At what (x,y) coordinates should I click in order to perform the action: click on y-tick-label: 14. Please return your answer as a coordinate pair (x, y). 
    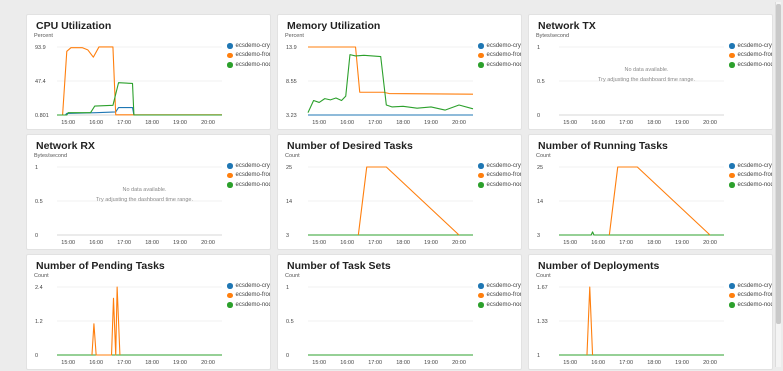
    Looking at the image, I should click on (540, 202).